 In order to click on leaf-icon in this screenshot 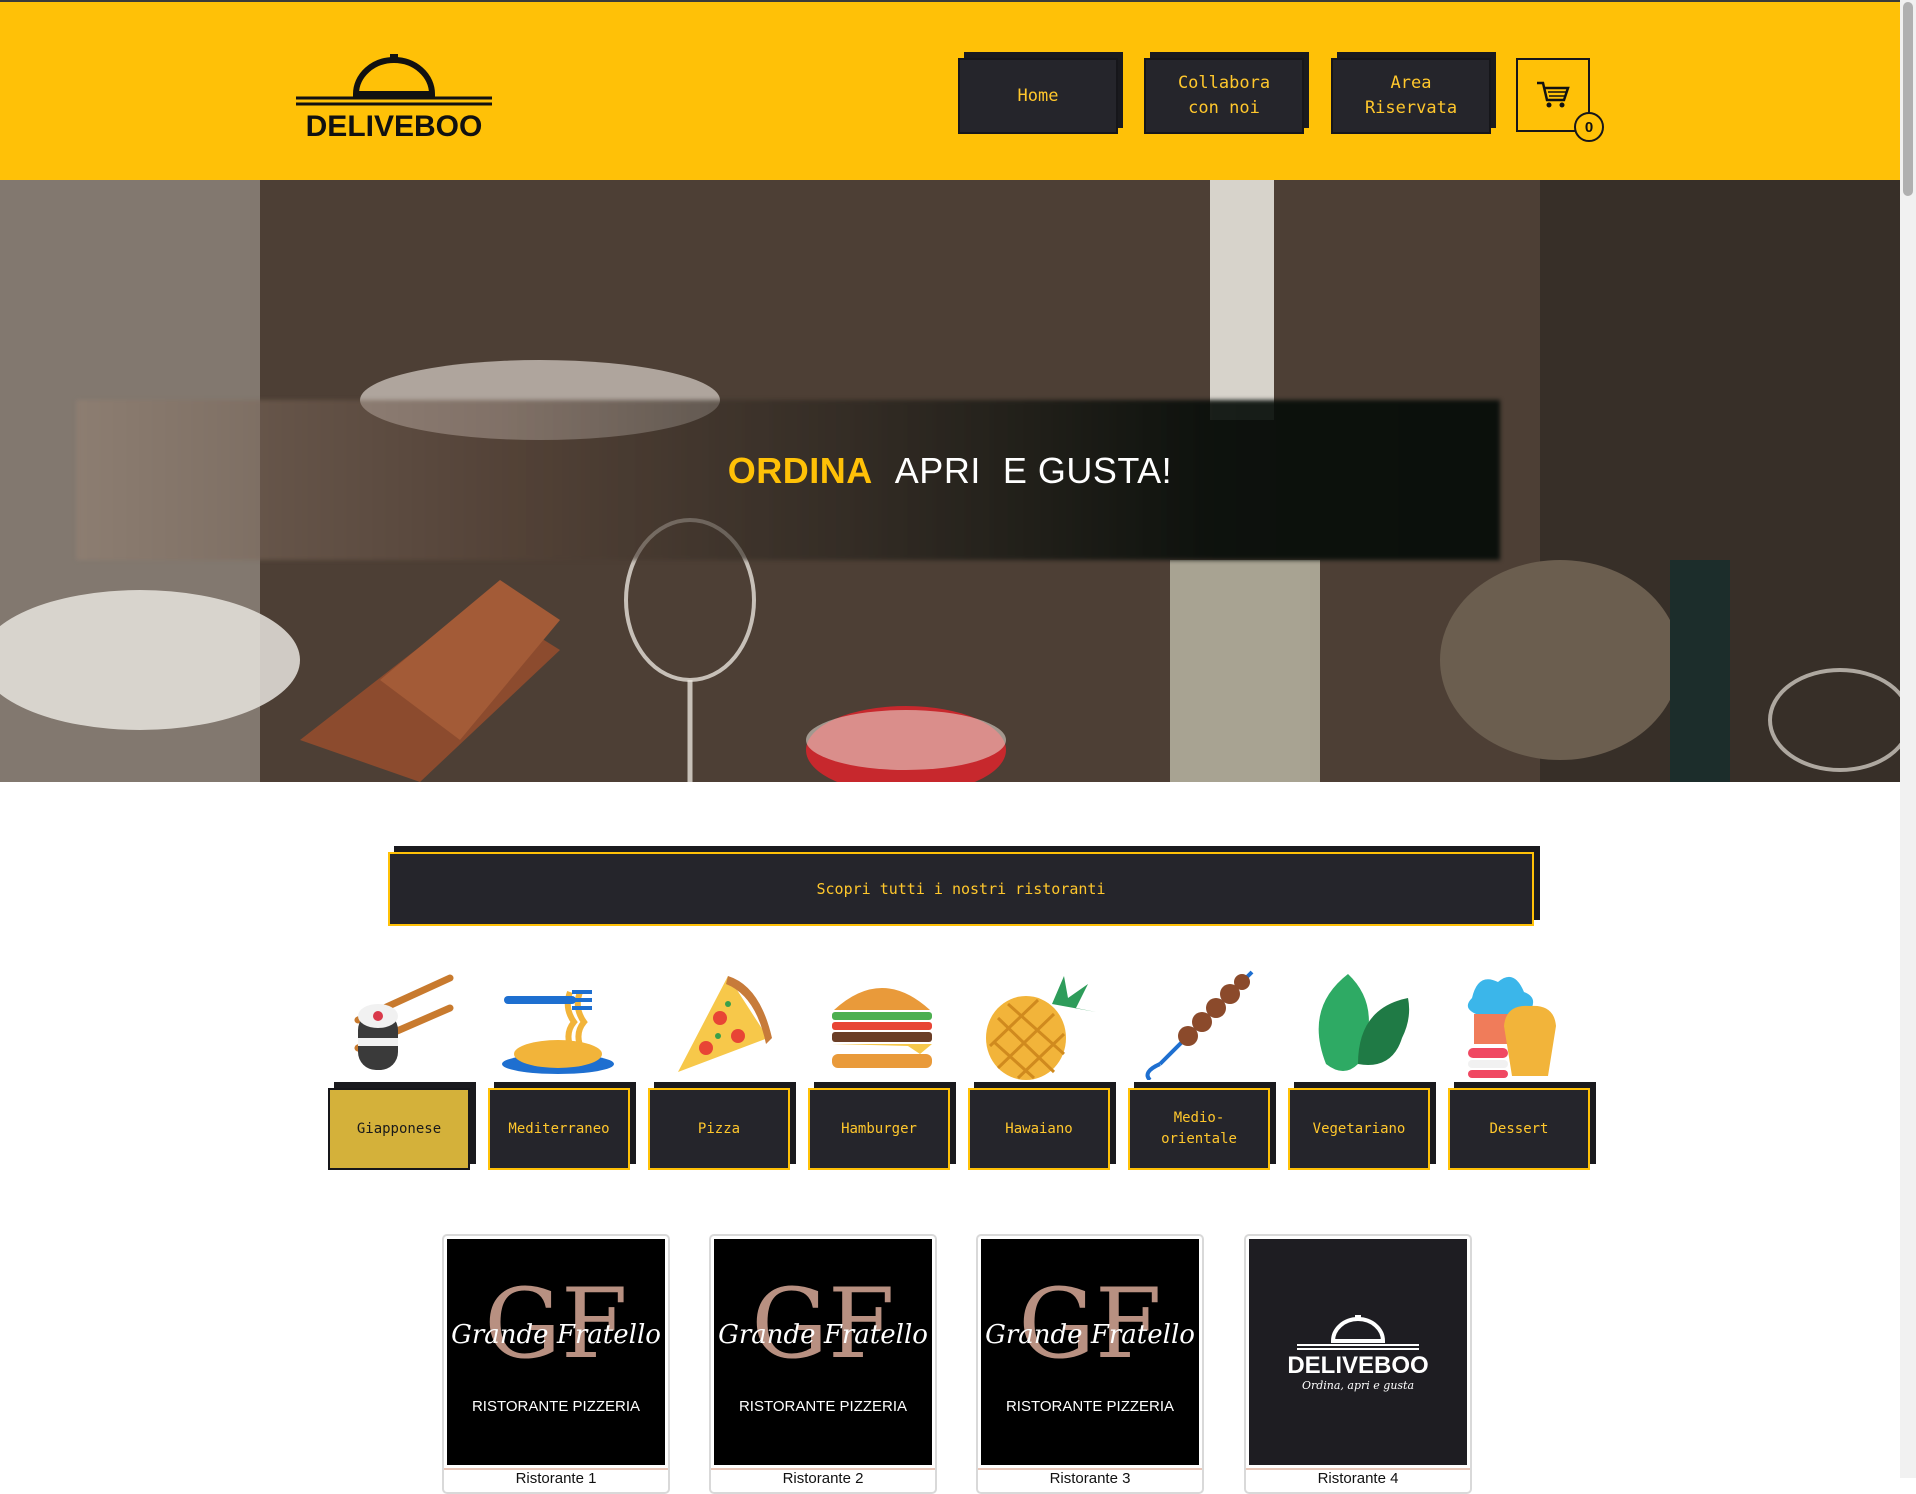, I will do `click(1364, 1022)`.